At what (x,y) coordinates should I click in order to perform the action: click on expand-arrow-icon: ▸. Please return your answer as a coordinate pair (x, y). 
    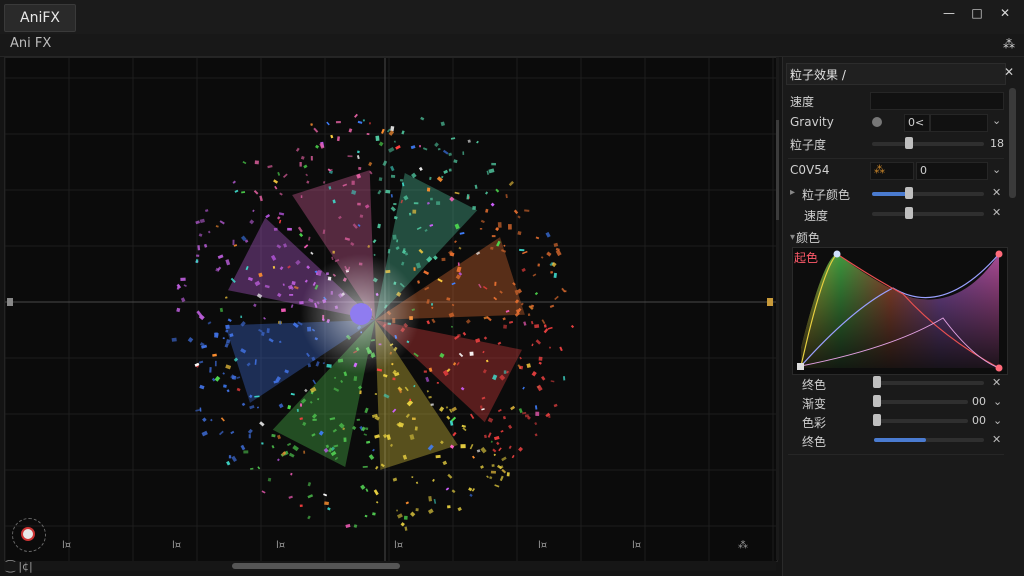
    Looking at the image, I should click on (792, 192).